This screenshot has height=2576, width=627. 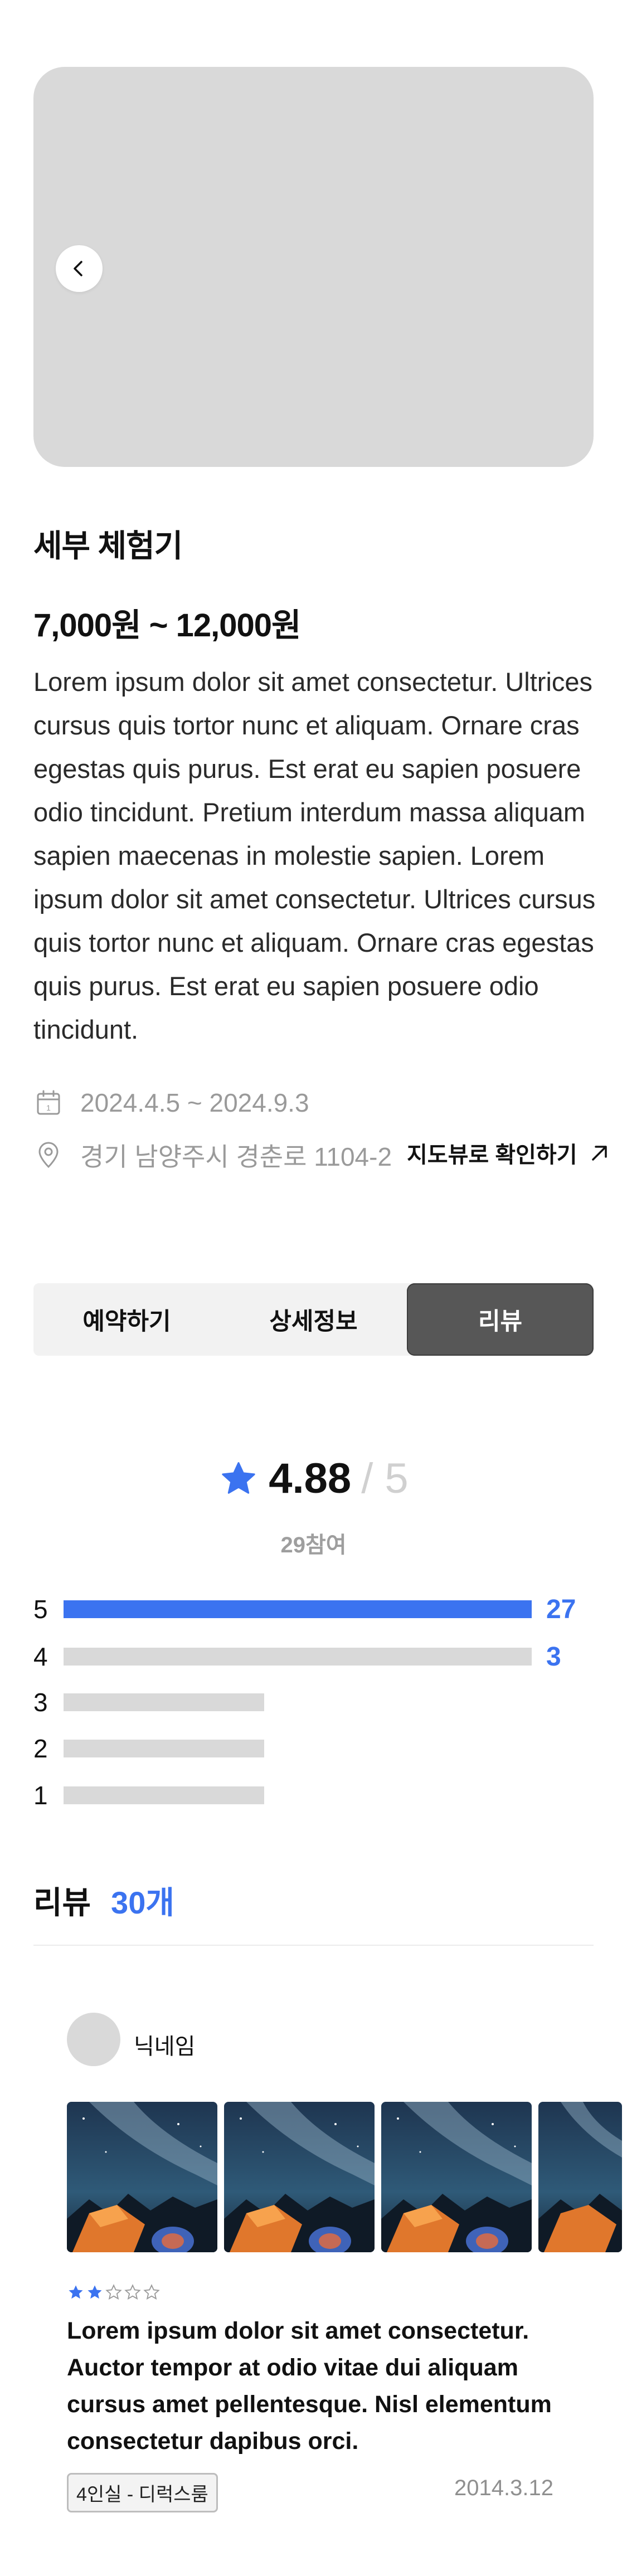 I want to click on rating-out-of: / 5, so click(x=385, y=1478).